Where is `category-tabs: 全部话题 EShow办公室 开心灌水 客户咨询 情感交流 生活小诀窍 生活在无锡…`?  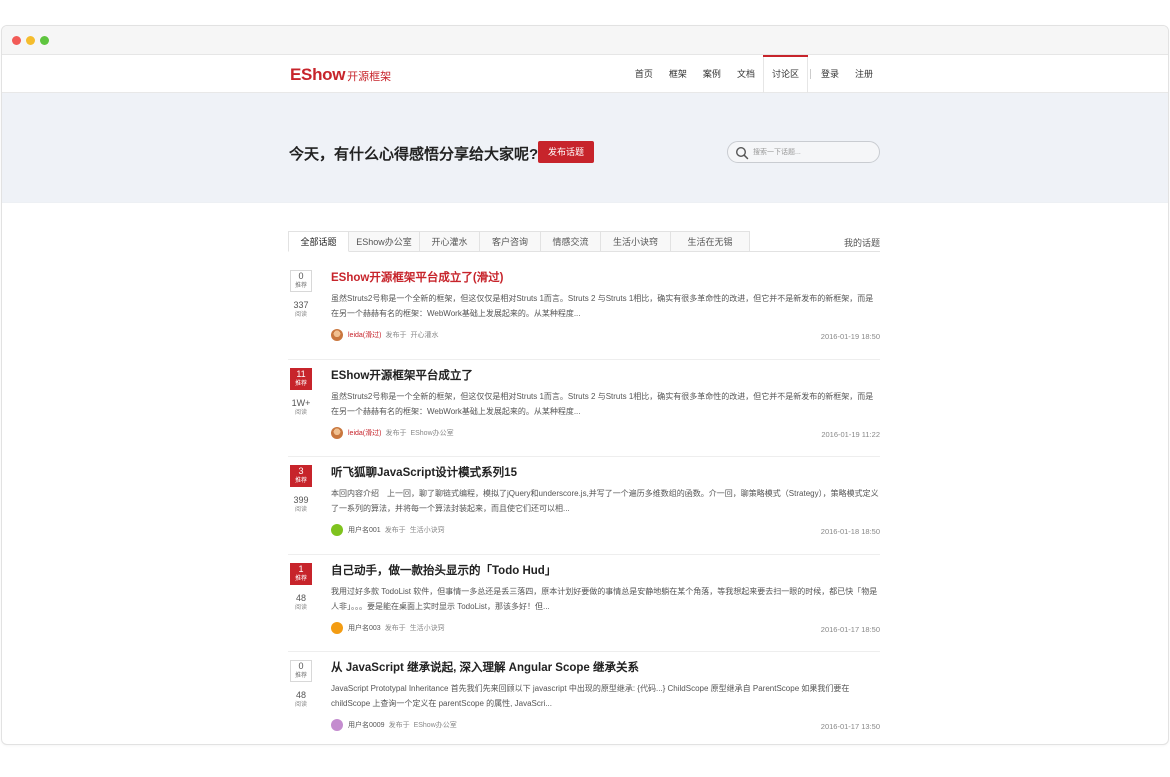
category-tabs: 全部话题 EShow办公室 开心灌水 客户咨询 情感交流 生活小诀窍 生活在无锡… is located at coordinates (584, 241).